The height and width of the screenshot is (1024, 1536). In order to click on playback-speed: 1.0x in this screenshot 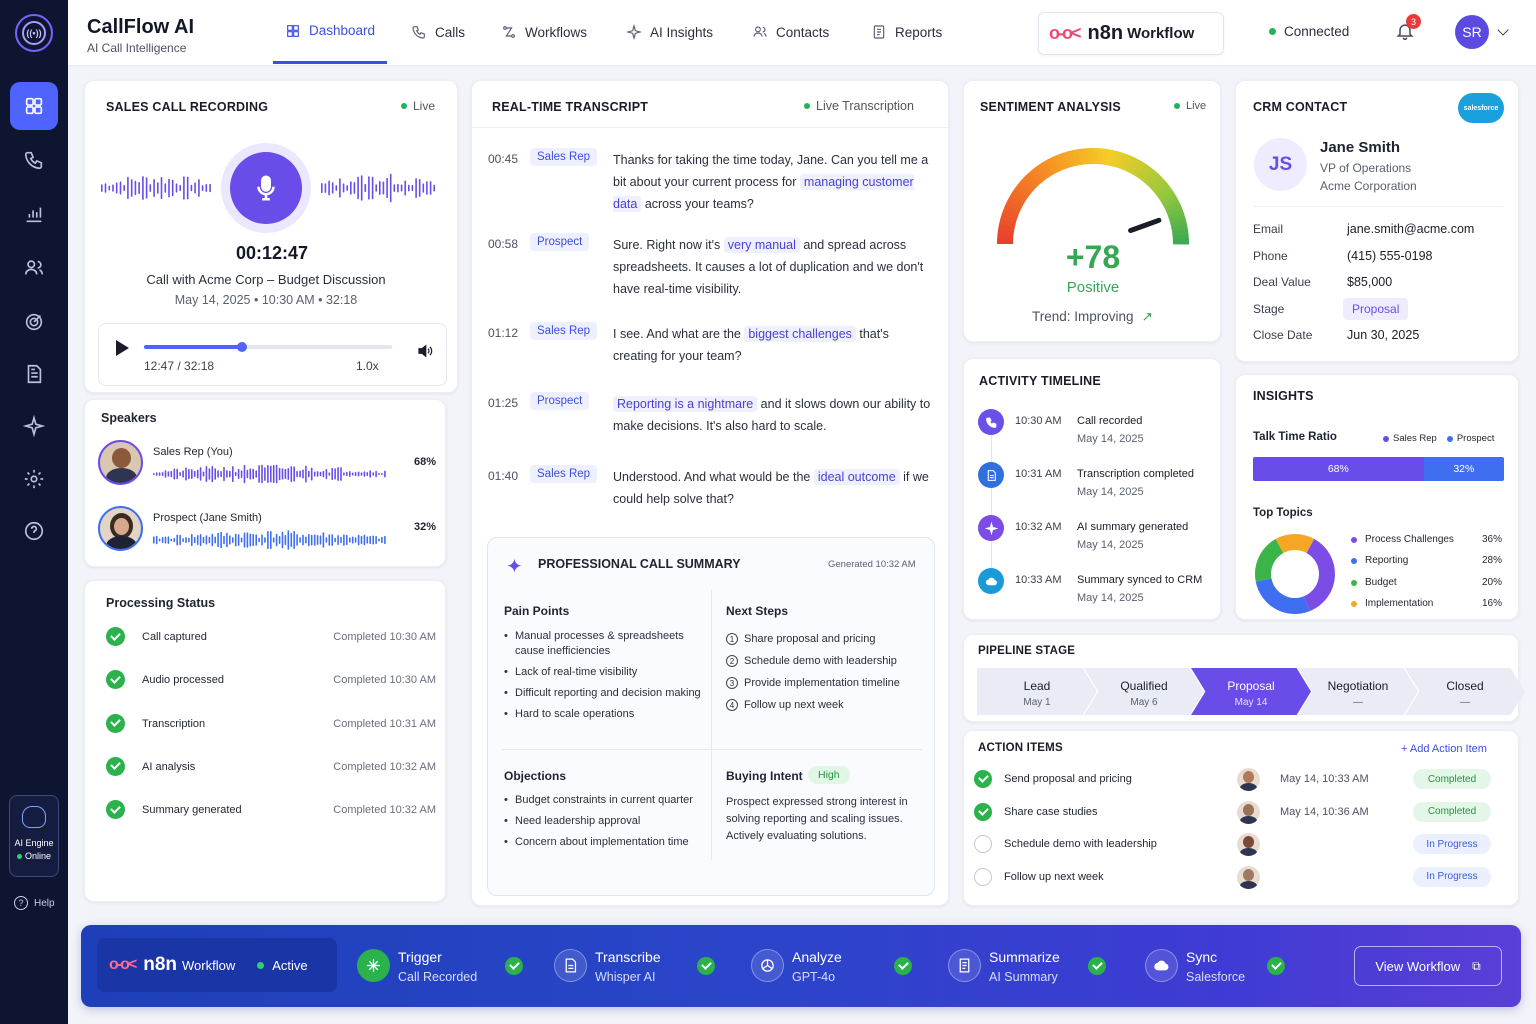, I will do `click(367, 366)`.